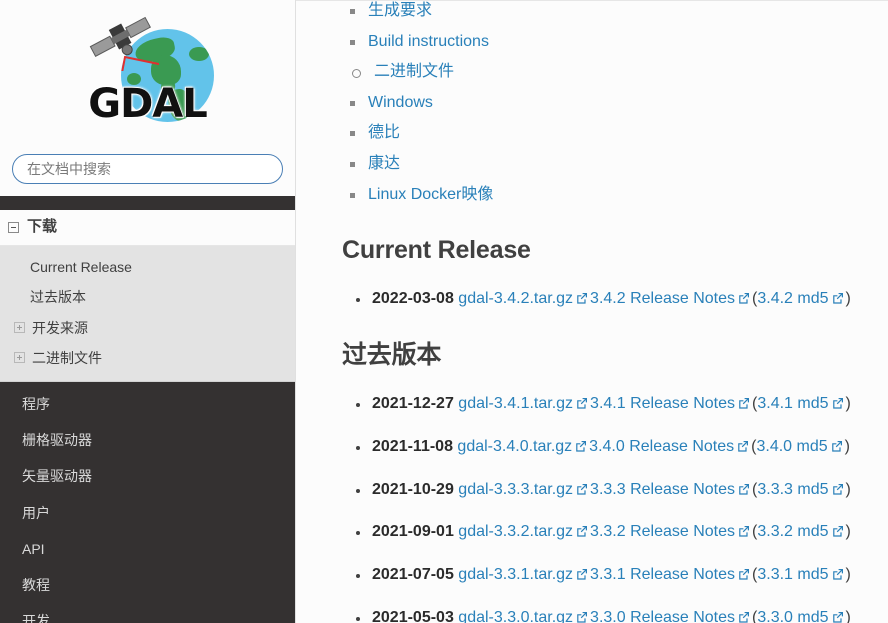  What do you see at coordinates (515, 574) in the screenshot?
I see `release-tarball-link: gdal-3.3.1.tar.gz` at bounding box center [515, 574].